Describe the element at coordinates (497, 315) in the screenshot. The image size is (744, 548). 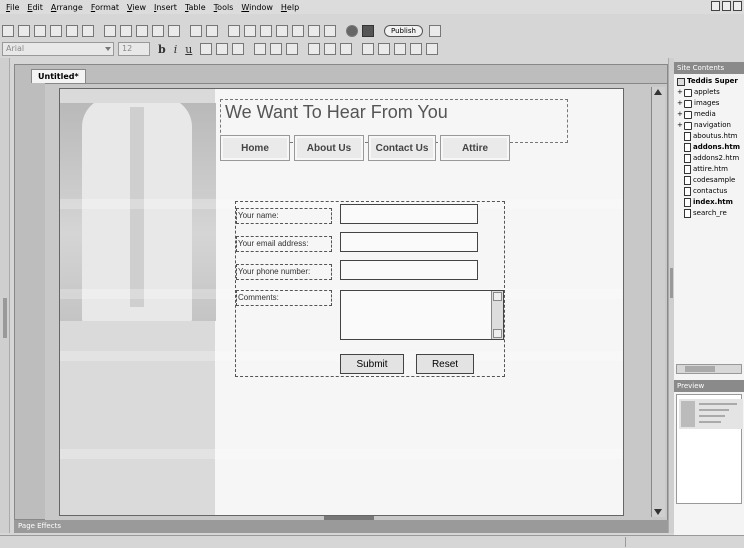
I see `textarea-scrollbar` at that location.